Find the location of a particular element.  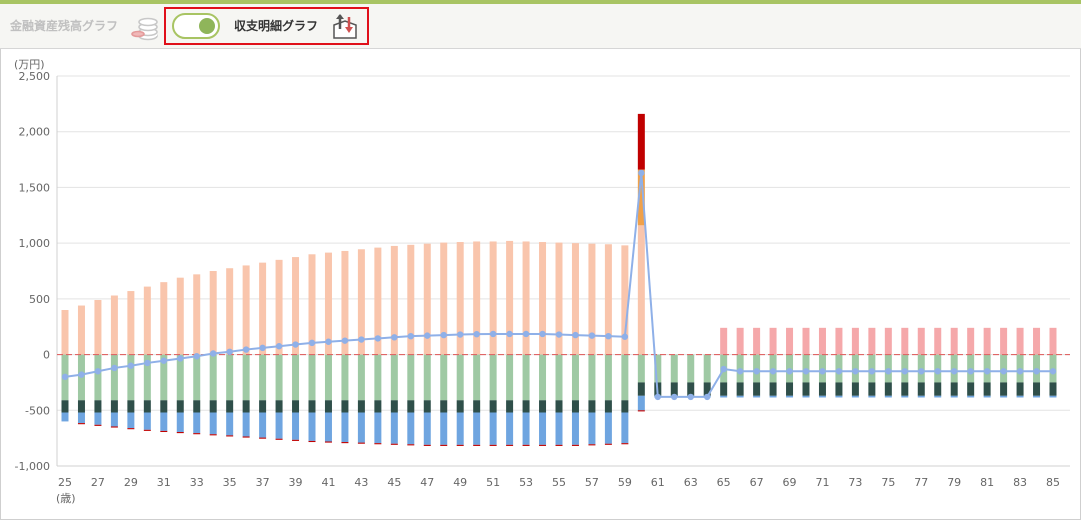

x-tick-label: 39 is located at coordinates (296, 482).